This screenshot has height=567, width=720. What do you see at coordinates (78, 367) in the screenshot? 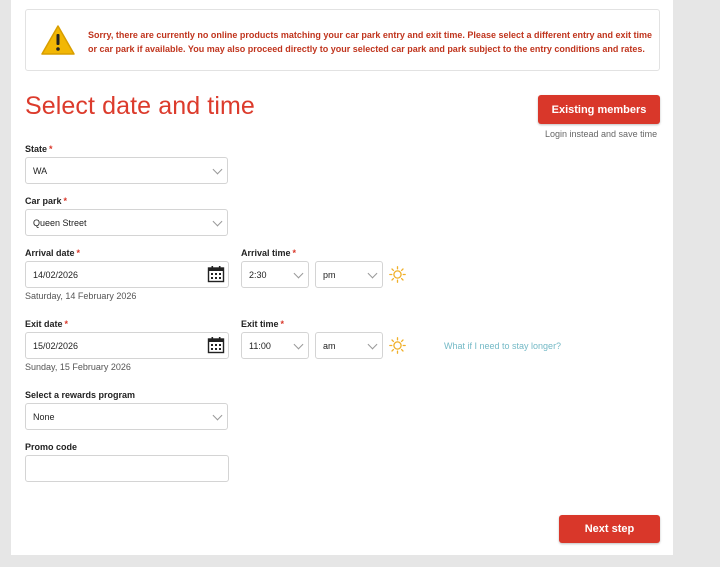
I see `exit-date-long: Sunday, 15 February 2026` at bounding box center [78, 367].